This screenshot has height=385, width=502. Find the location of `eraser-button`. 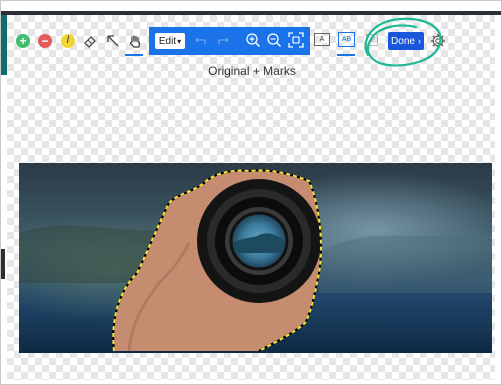

eraser-button is located at coordinates (90, 41).